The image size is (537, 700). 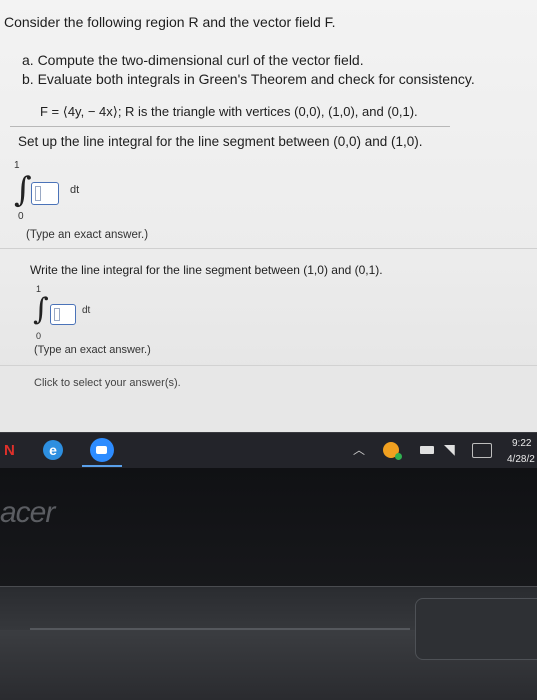 I want to click on edge-icon: e, so click(x=53, y=450).